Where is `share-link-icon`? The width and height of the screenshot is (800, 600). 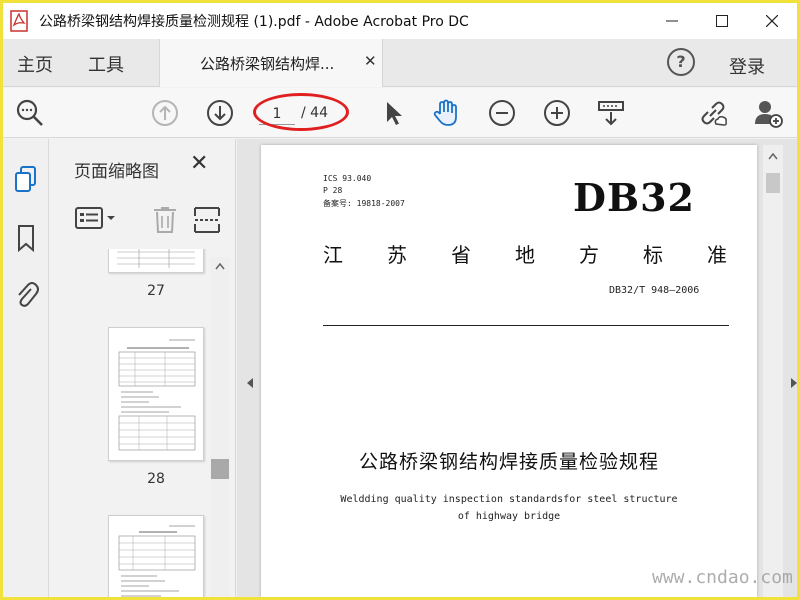
share-link-icon is located at coordinates (713, 113).